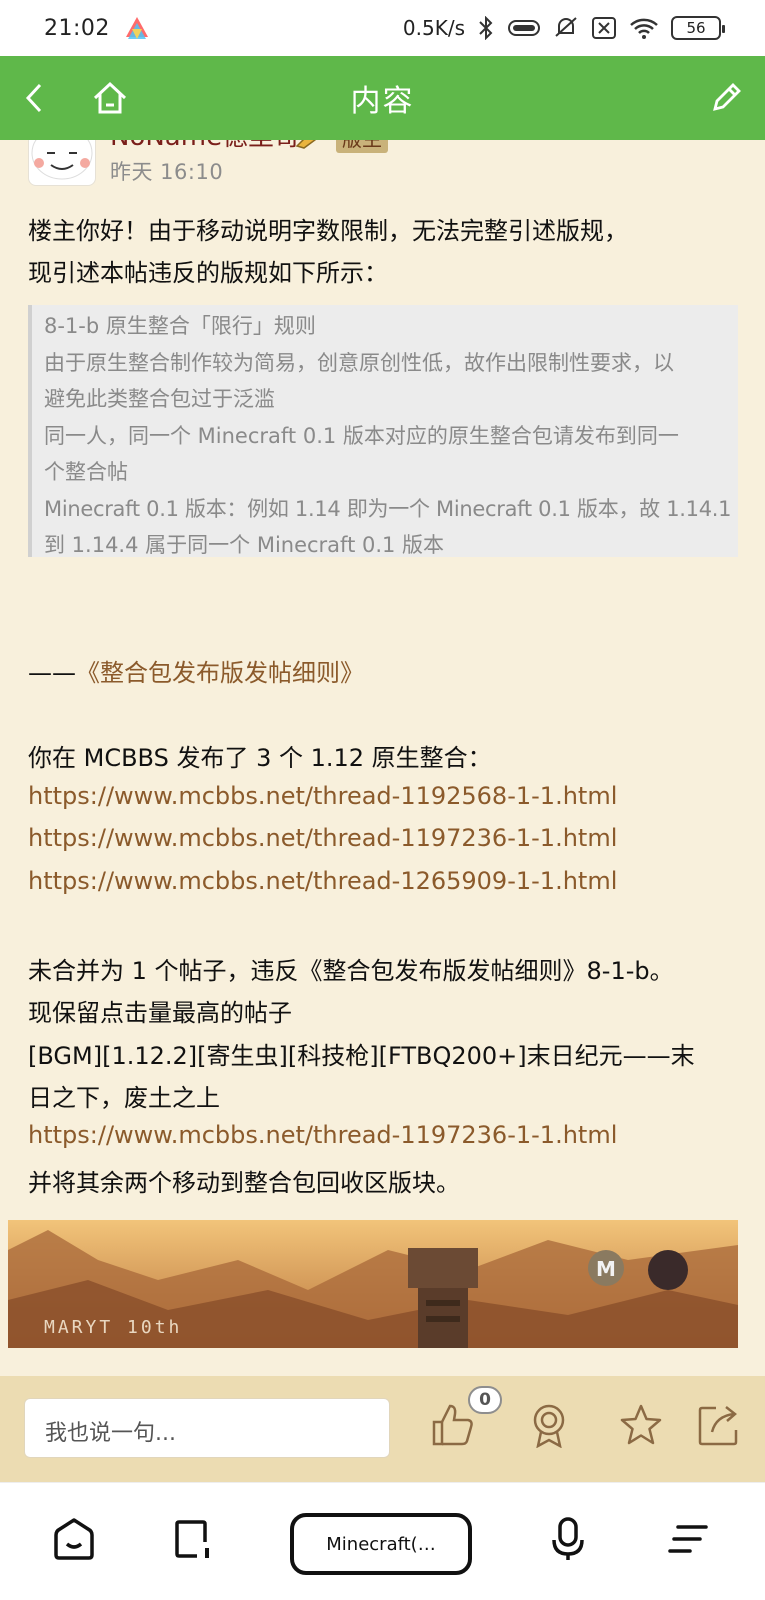  I want to click on quote-line: 由于原生整合制作较为简易，创意原创性低，故作出限制性要求，以, so click(359, 362).